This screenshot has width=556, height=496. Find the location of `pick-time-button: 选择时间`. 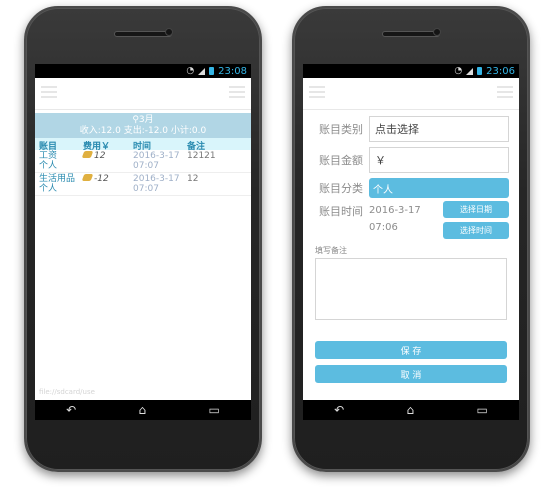

pick-time-button: 选择时间 is located at coordinates (476, 230).